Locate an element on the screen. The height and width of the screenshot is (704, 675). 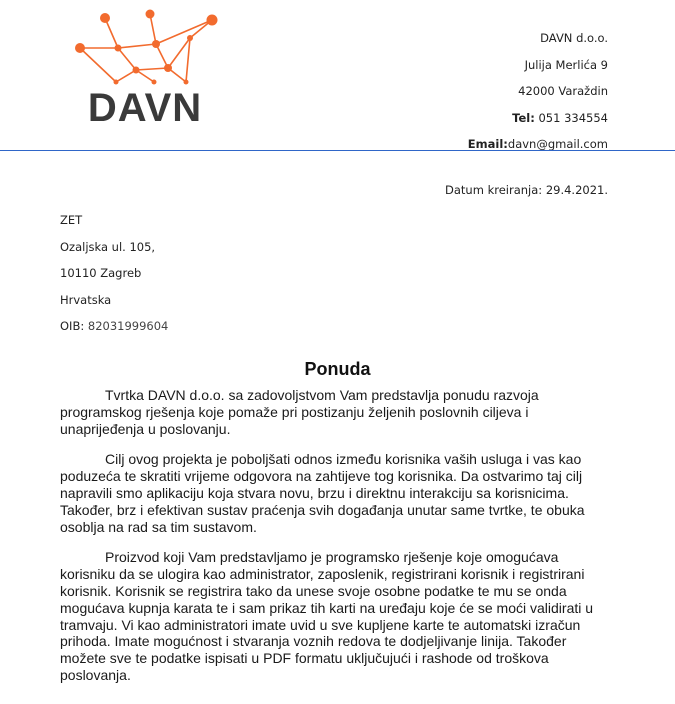
header-divider is located at coordinates (337, 150).